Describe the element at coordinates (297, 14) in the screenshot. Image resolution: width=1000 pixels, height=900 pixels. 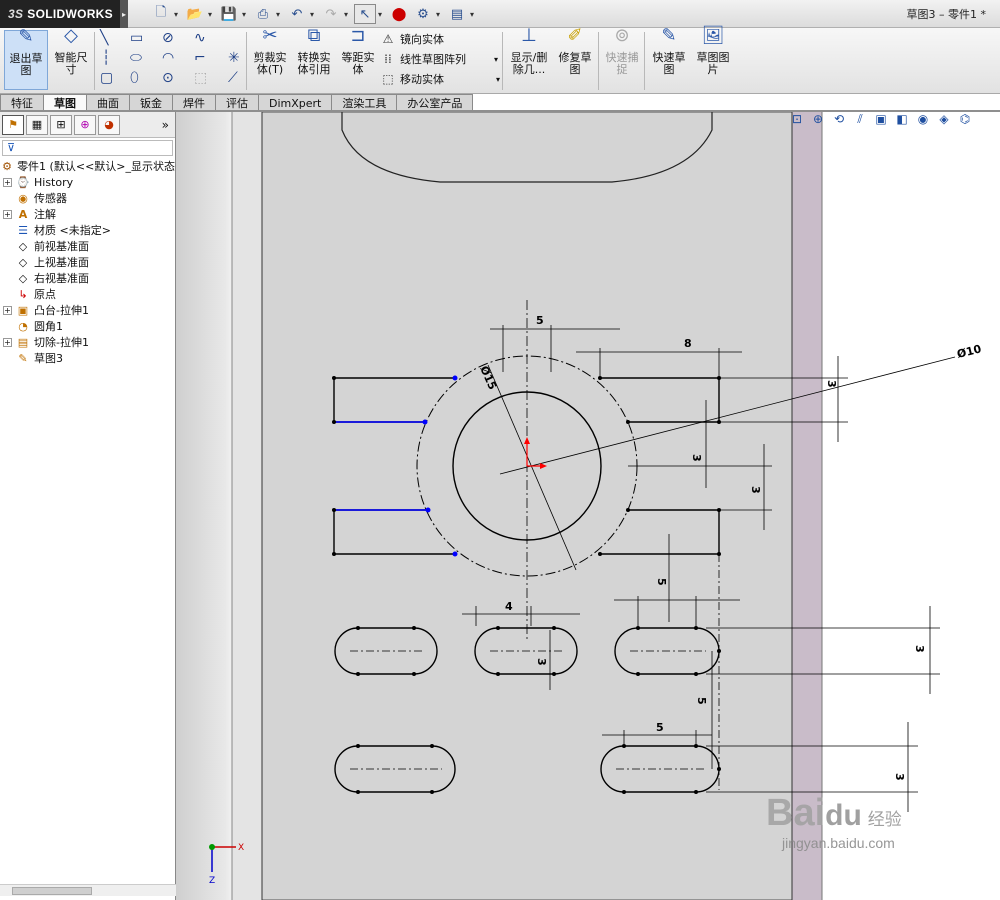
I see `undo-icon: ↶` at that location.